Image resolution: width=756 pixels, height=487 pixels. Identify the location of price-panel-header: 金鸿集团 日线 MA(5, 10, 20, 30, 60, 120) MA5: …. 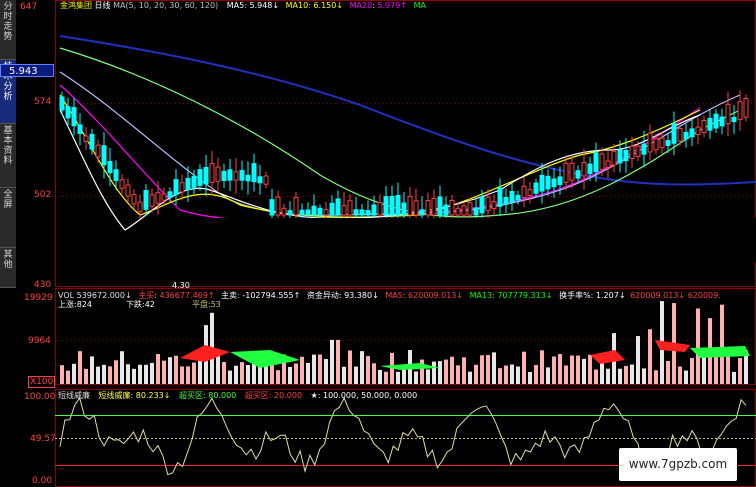
(243, 5).